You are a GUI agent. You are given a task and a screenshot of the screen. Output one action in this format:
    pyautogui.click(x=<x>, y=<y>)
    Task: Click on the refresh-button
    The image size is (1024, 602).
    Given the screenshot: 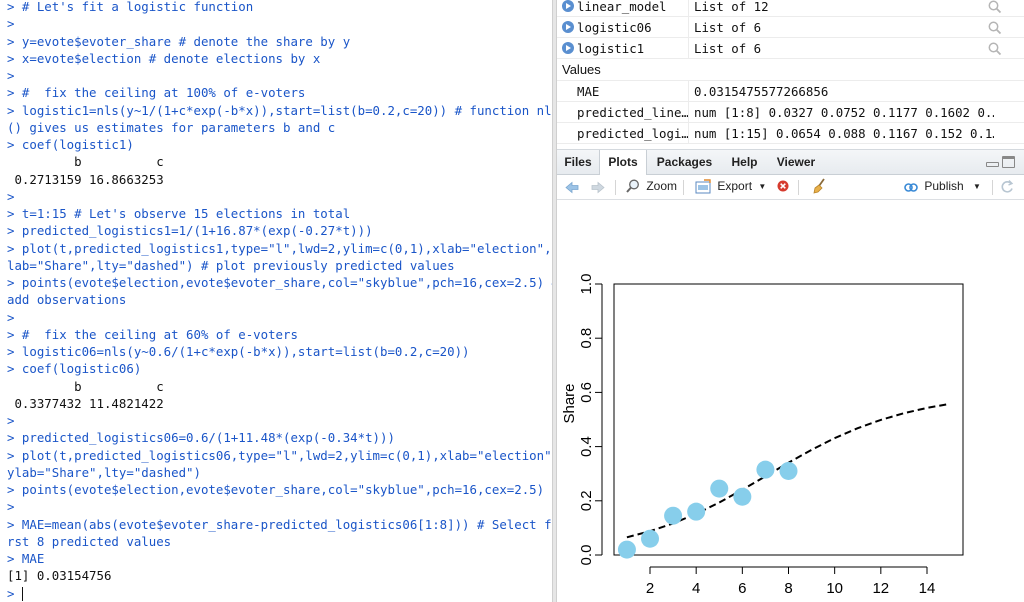 What is the action you would take?
    pyautogui.click(x=1007, y=187)
    